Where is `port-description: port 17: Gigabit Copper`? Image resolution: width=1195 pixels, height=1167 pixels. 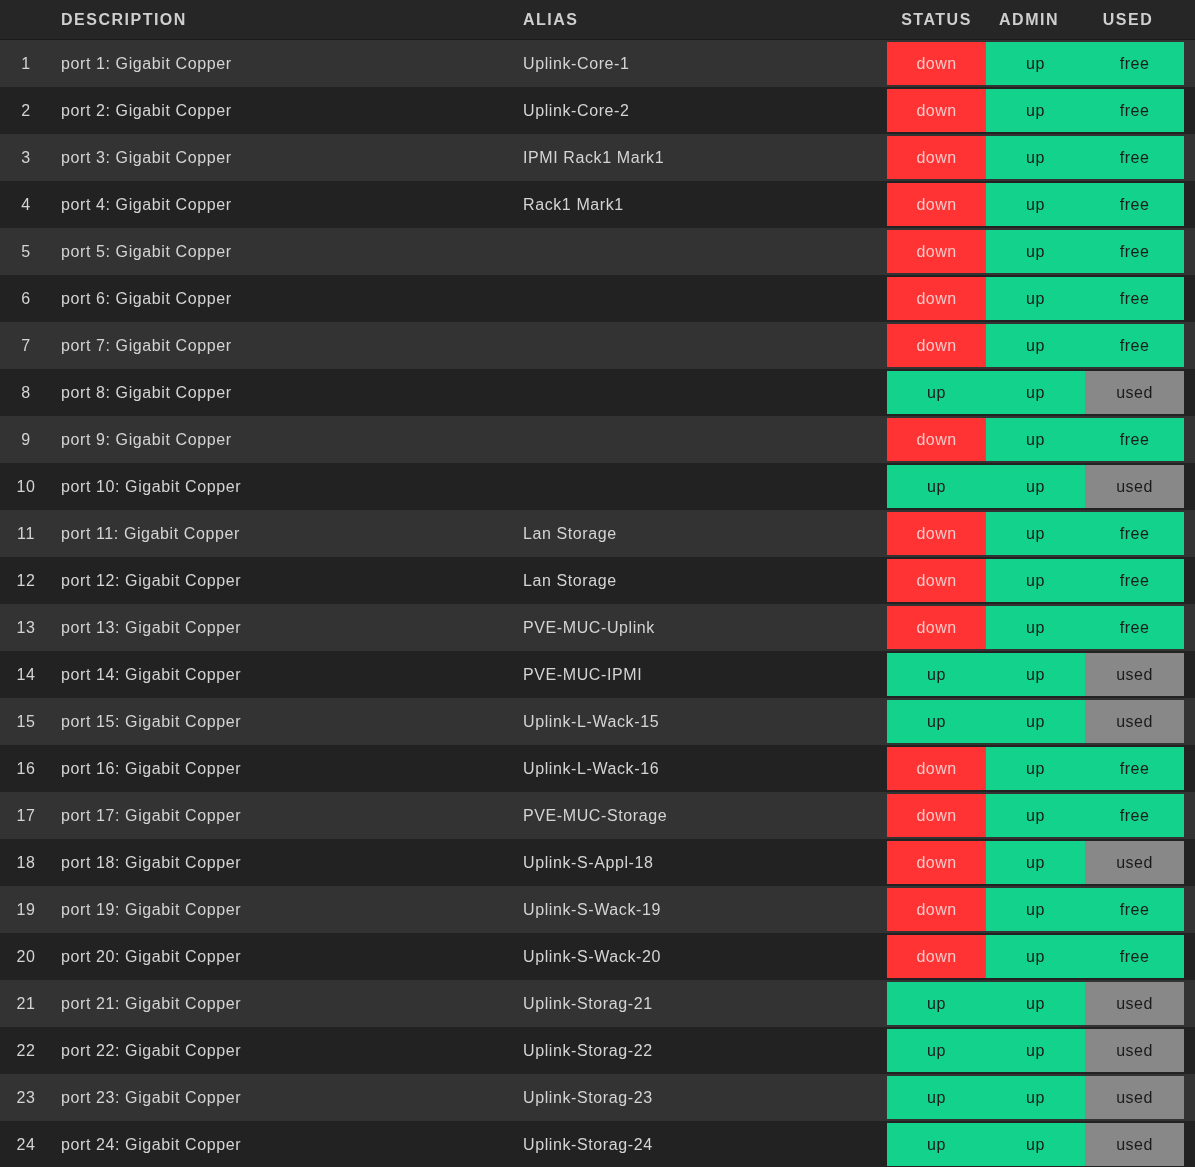
port-description: port 17: Gigabit Copper is located at coordinates (151, 815).